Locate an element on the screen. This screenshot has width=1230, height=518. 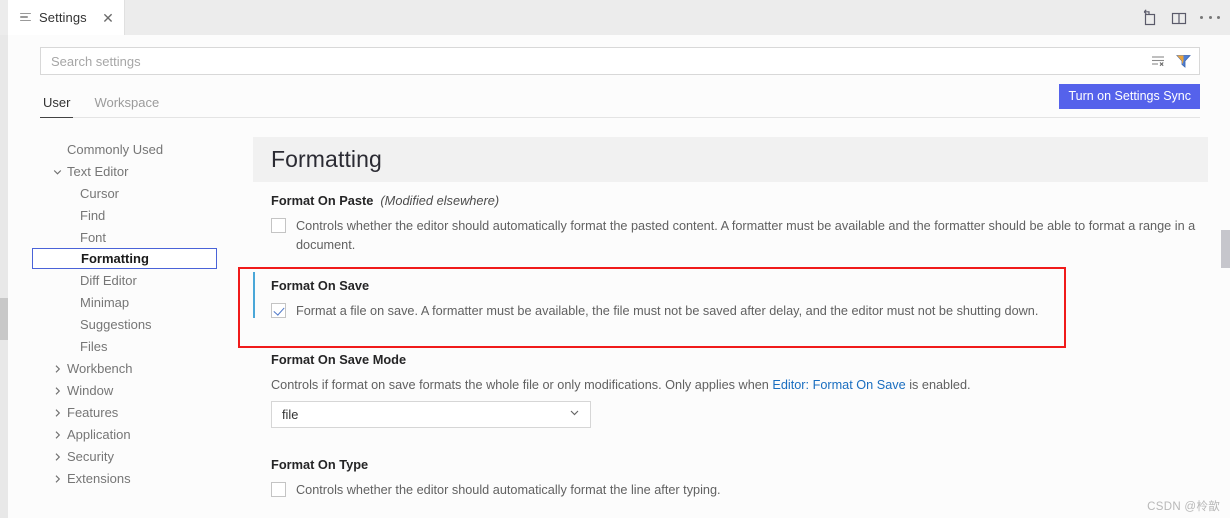
setting-title-label: Format On Paste is located at coordinates (322, 200).